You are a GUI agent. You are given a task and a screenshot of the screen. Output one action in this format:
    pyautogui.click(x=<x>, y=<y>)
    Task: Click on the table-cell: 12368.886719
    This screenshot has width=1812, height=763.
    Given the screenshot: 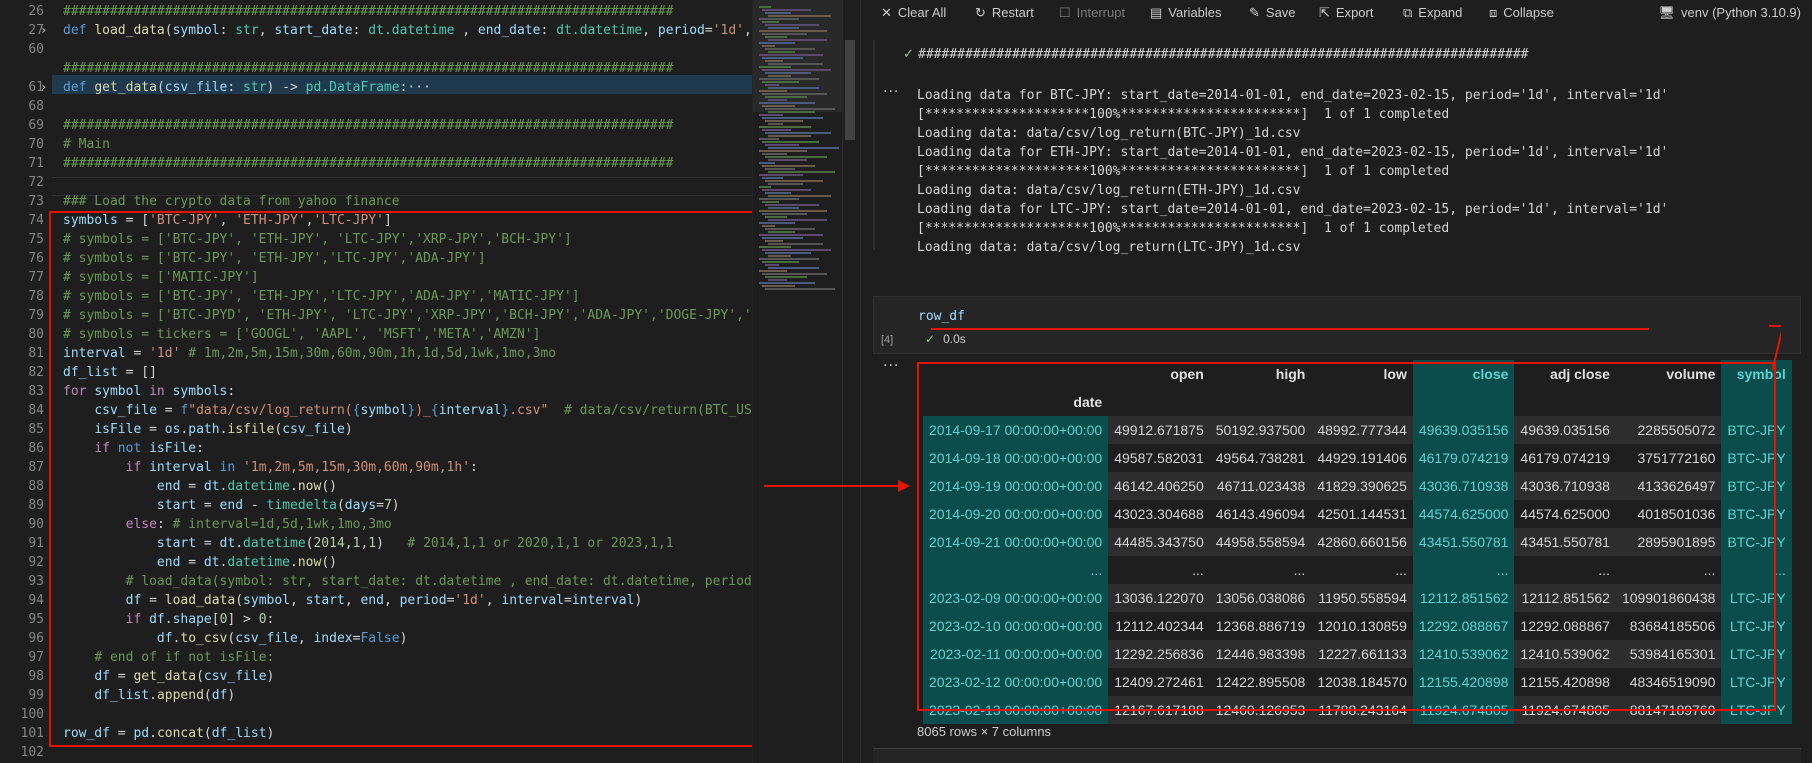 What is the action you would take?
    pyautogui.click(x=1260, y=626)
    